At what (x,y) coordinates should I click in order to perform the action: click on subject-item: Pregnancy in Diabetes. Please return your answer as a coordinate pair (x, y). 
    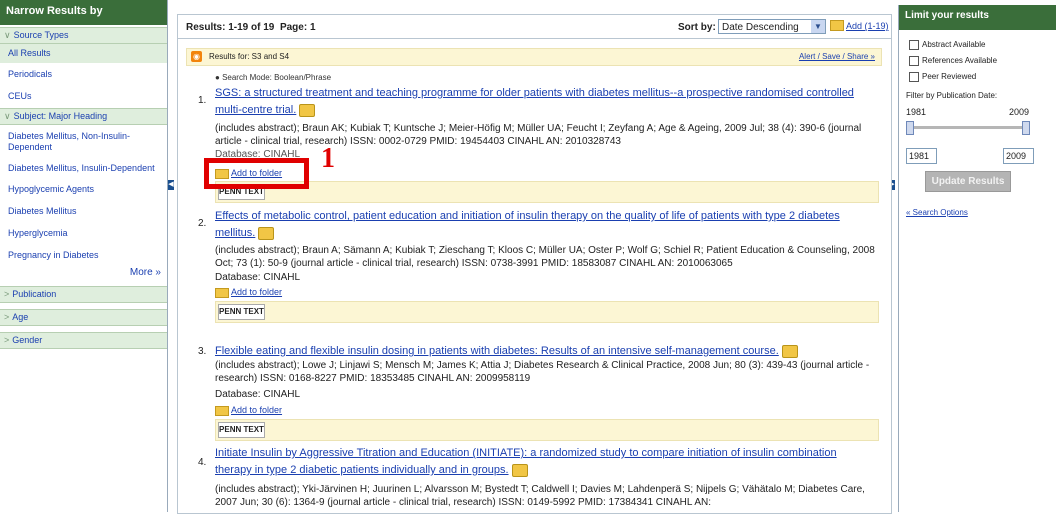
    Looking at the image, I should click on (83, 254).